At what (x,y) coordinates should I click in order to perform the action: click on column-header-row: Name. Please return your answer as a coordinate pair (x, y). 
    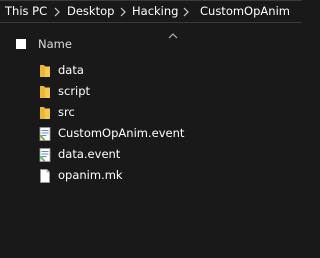
    Looking at the image, I should click on (151, 45).